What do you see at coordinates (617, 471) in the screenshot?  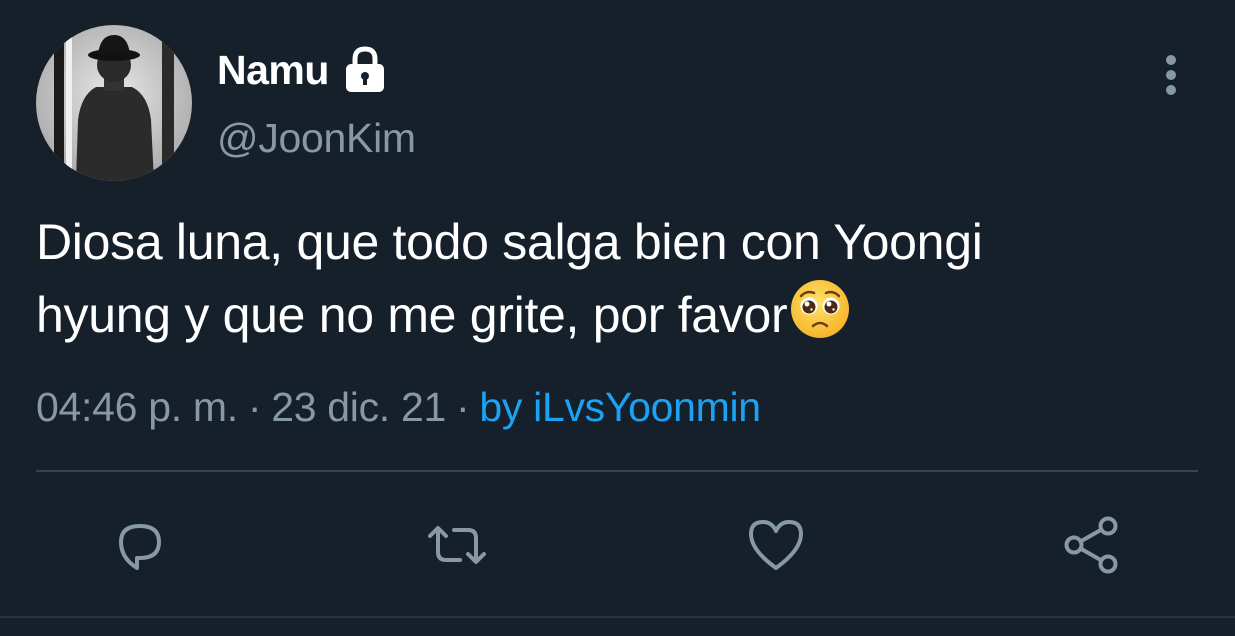 I see `divider` at bounding box center [617, 471].